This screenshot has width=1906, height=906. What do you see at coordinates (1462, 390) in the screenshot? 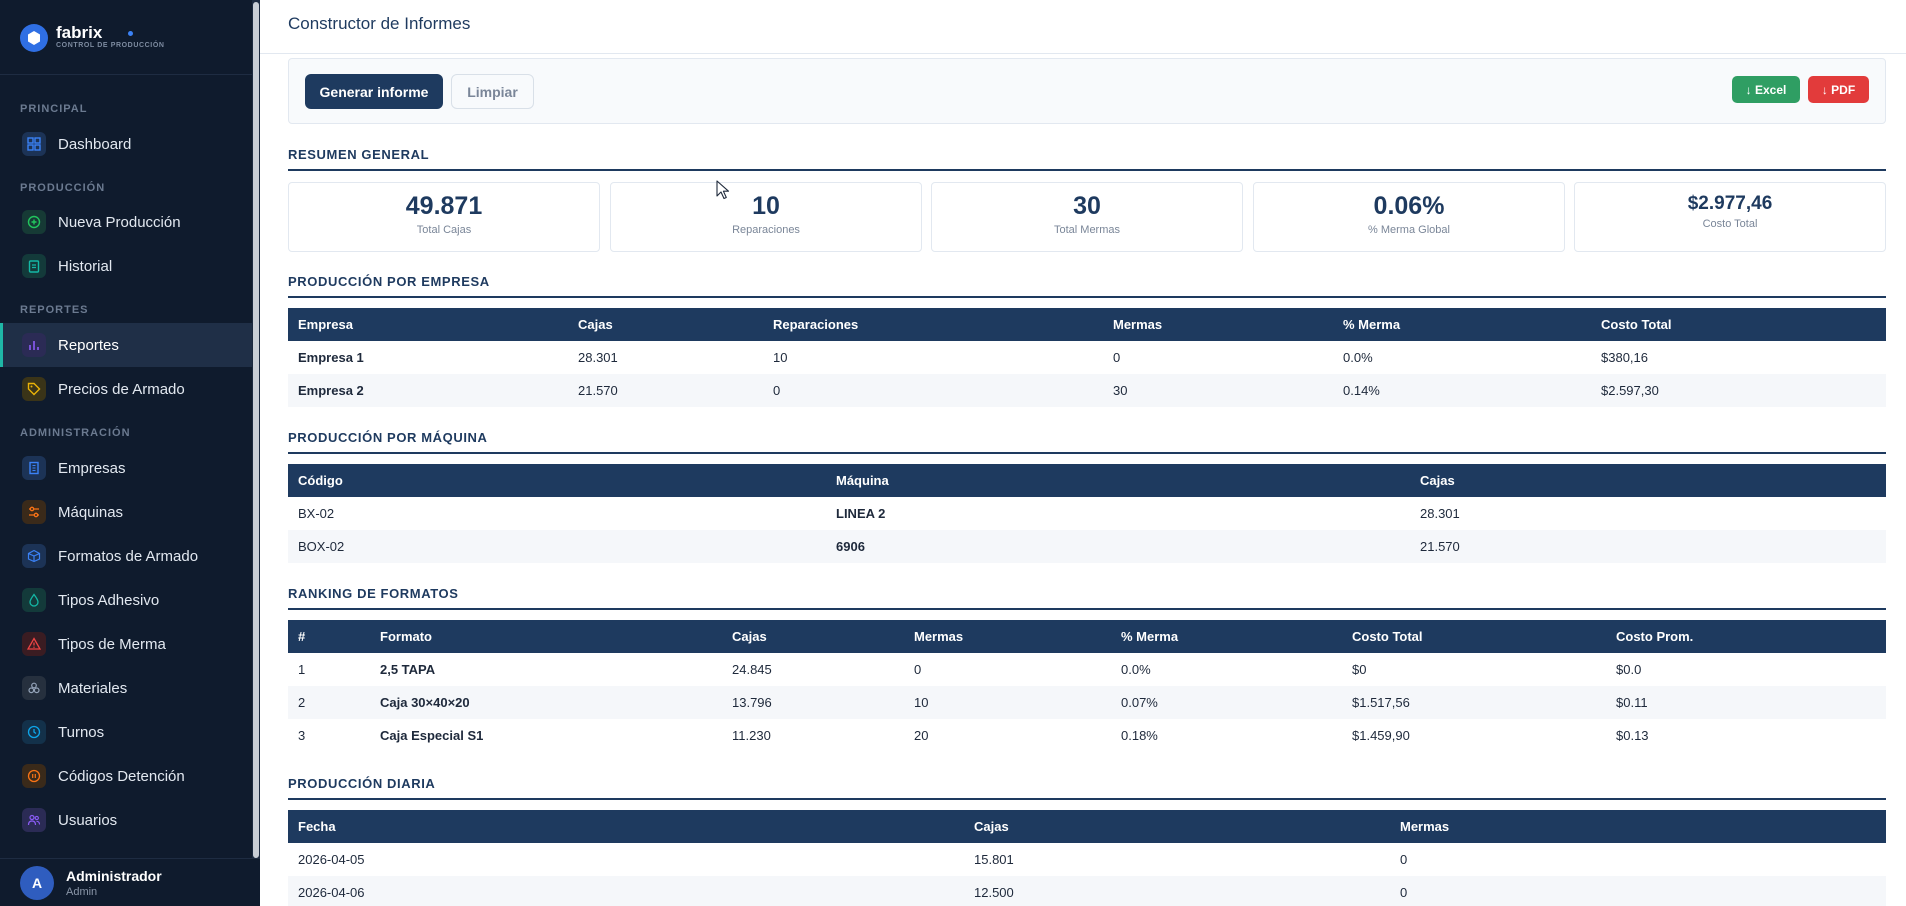
I see `table-cell: 0.14%` at bounding box center [1462, 390].